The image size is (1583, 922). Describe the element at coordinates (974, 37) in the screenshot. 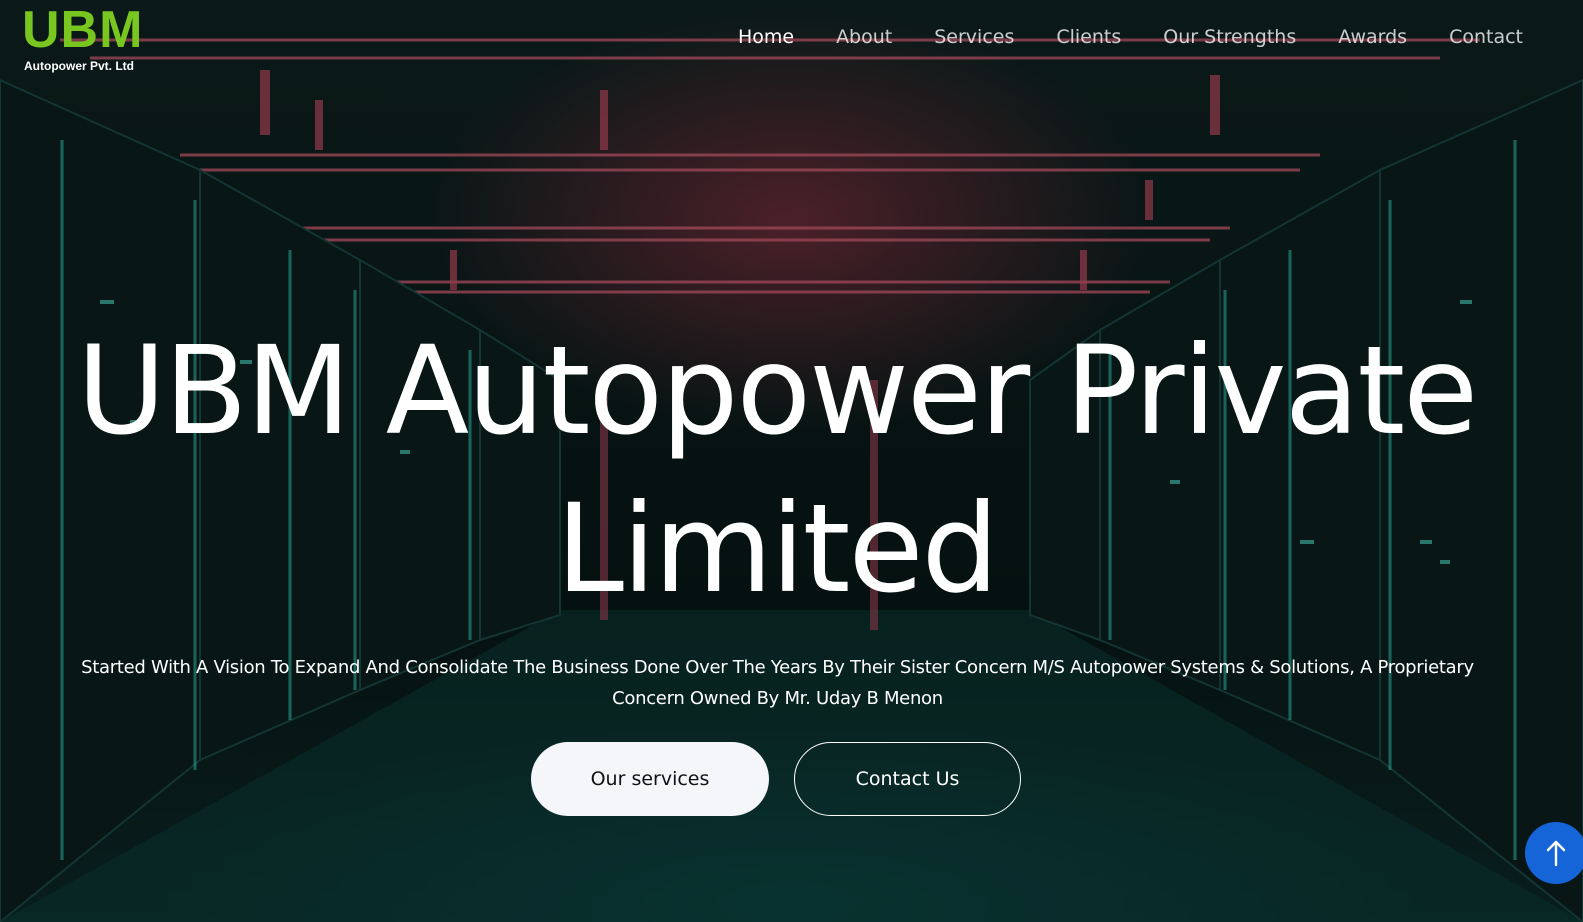

I see `nav-item-services: Services` at that location.